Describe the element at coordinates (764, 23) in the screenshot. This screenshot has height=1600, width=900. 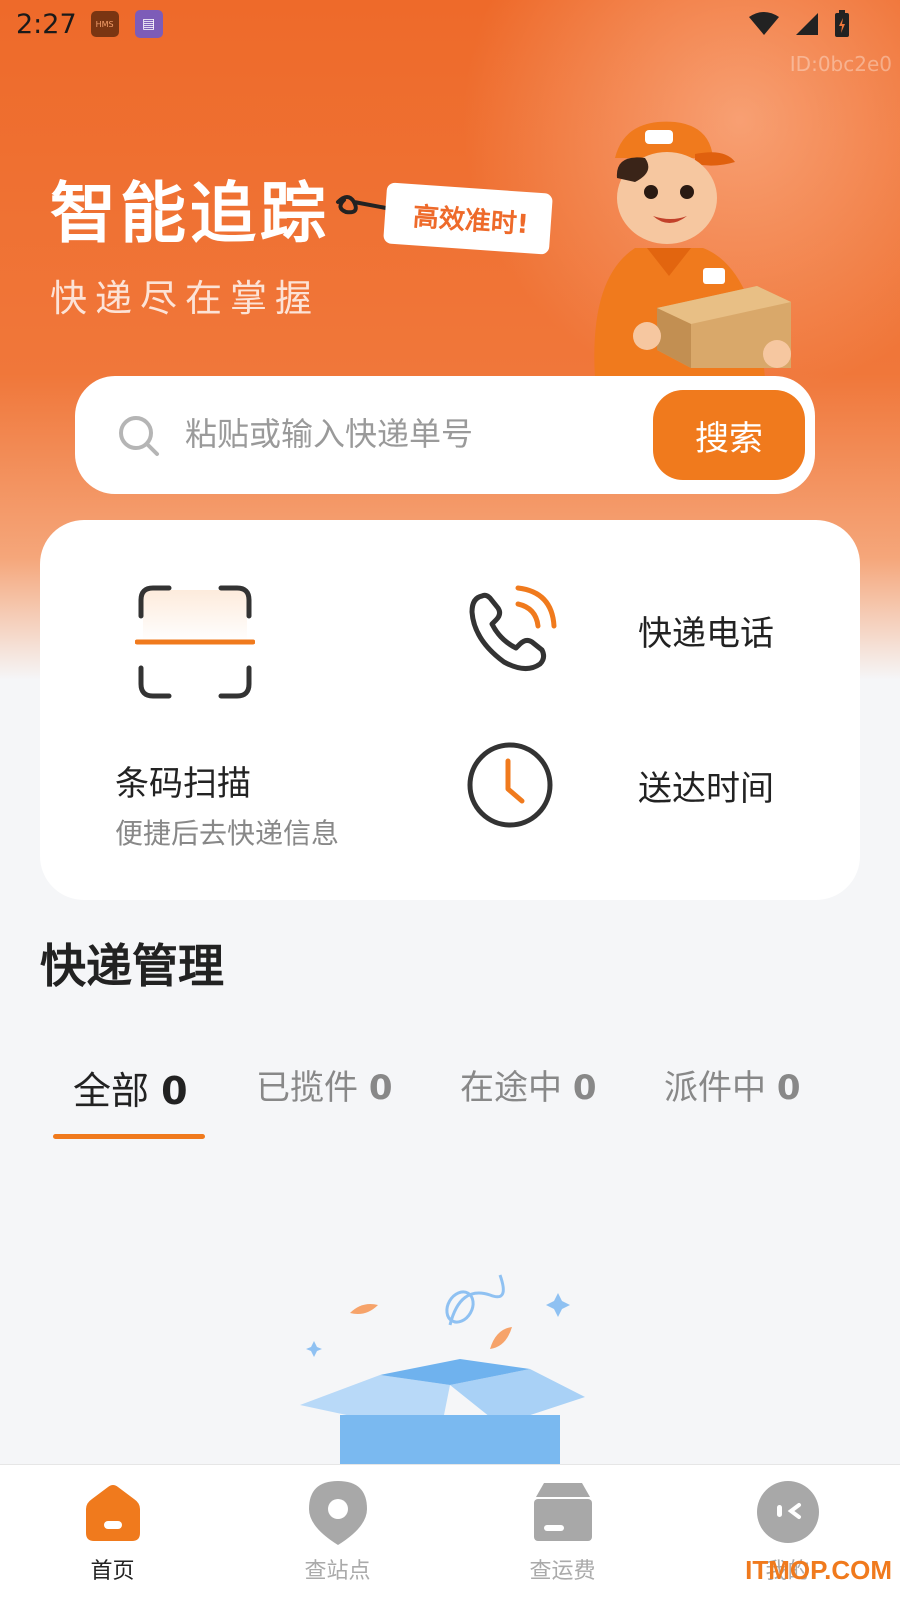
I see `wifi-icon` at that location.